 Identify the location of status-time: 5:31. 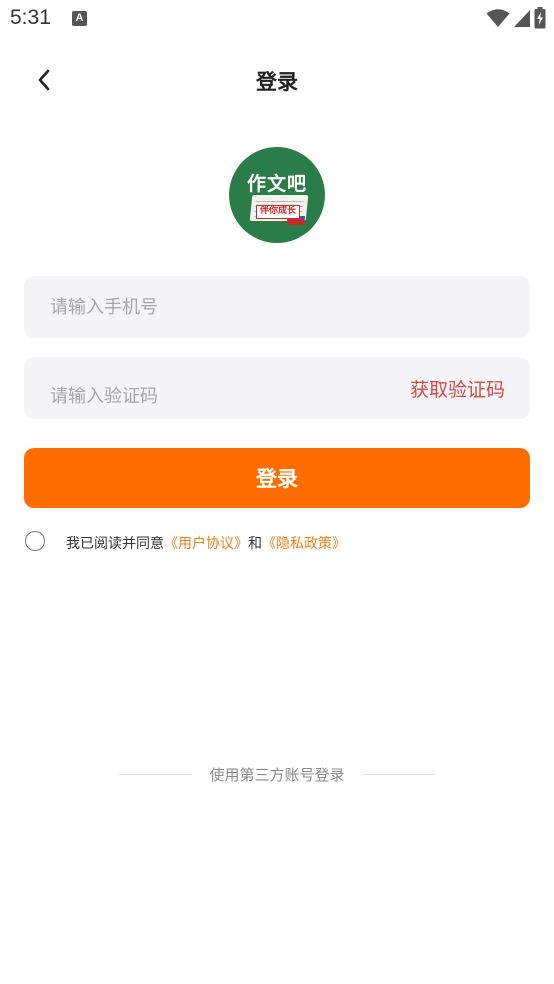
(30, 17).